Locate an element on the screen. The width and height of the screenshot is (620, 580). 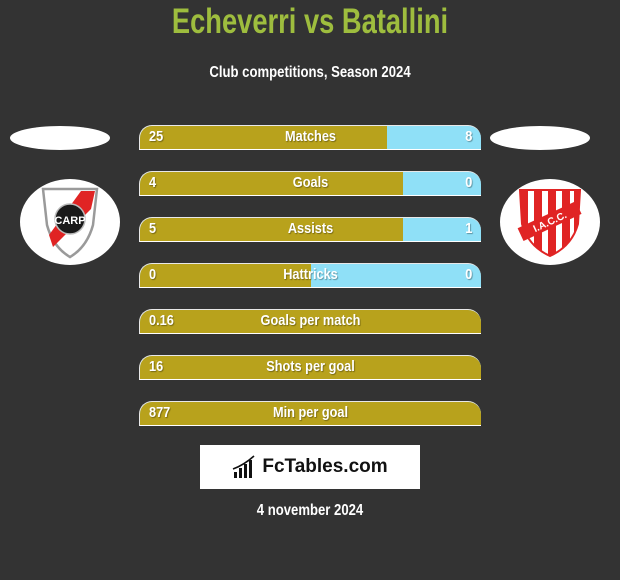
stat-row-hattricks: 0 Hattricks 0 is located at coordinates (310, 275).